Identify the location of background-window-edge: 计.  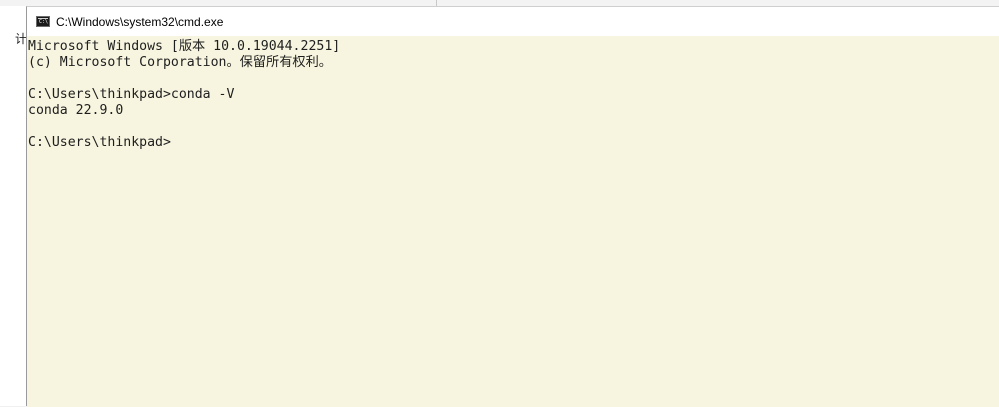
(13, 206).